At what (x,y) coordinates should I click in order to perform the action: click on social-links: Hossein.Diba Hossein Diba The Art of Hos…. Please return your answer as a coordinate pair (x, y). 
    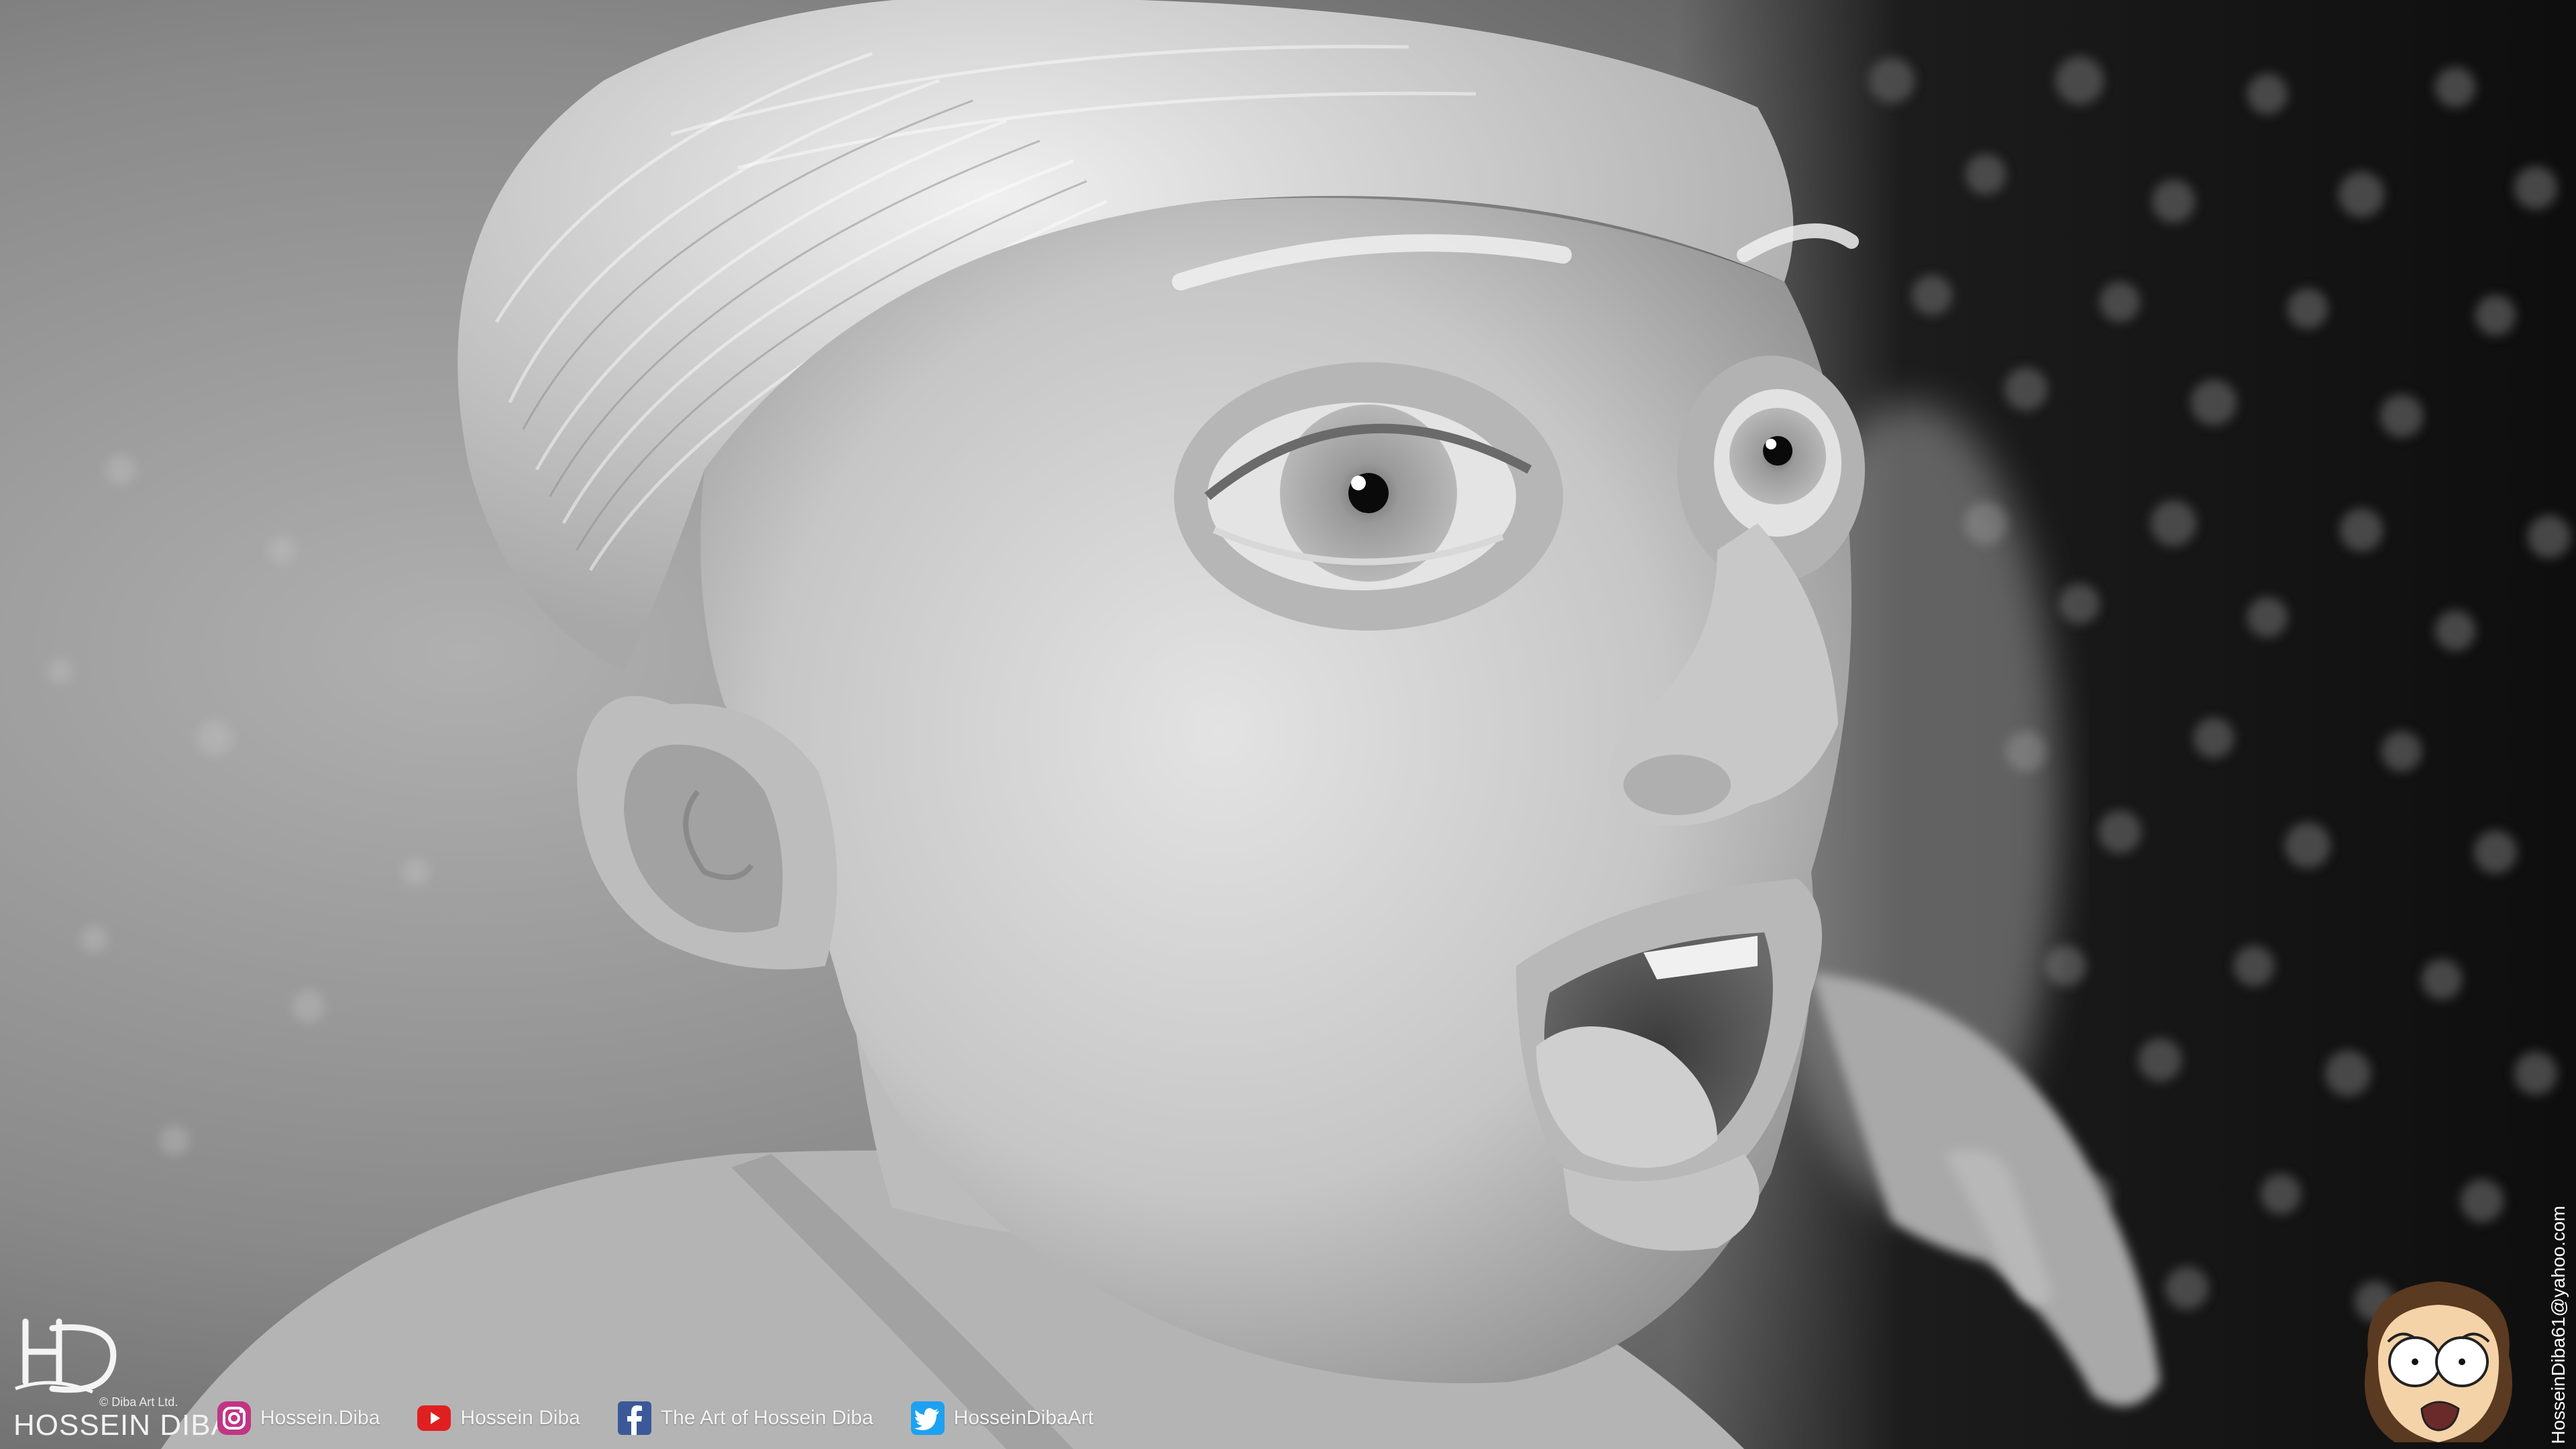
    Looking at the image, I should click on (654, 1418).